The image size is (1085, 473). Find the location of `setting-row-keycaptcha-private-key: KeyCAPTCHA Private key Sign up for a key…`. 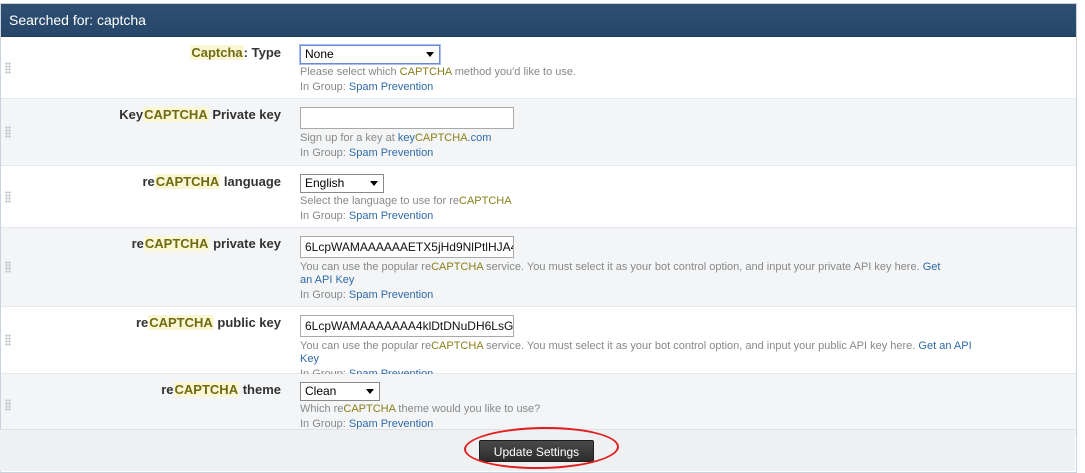

setting-row-keycaptcha-private-key: KeyCAPTCHA Private key Sign up for a key… is located at coordinates (538, 132).